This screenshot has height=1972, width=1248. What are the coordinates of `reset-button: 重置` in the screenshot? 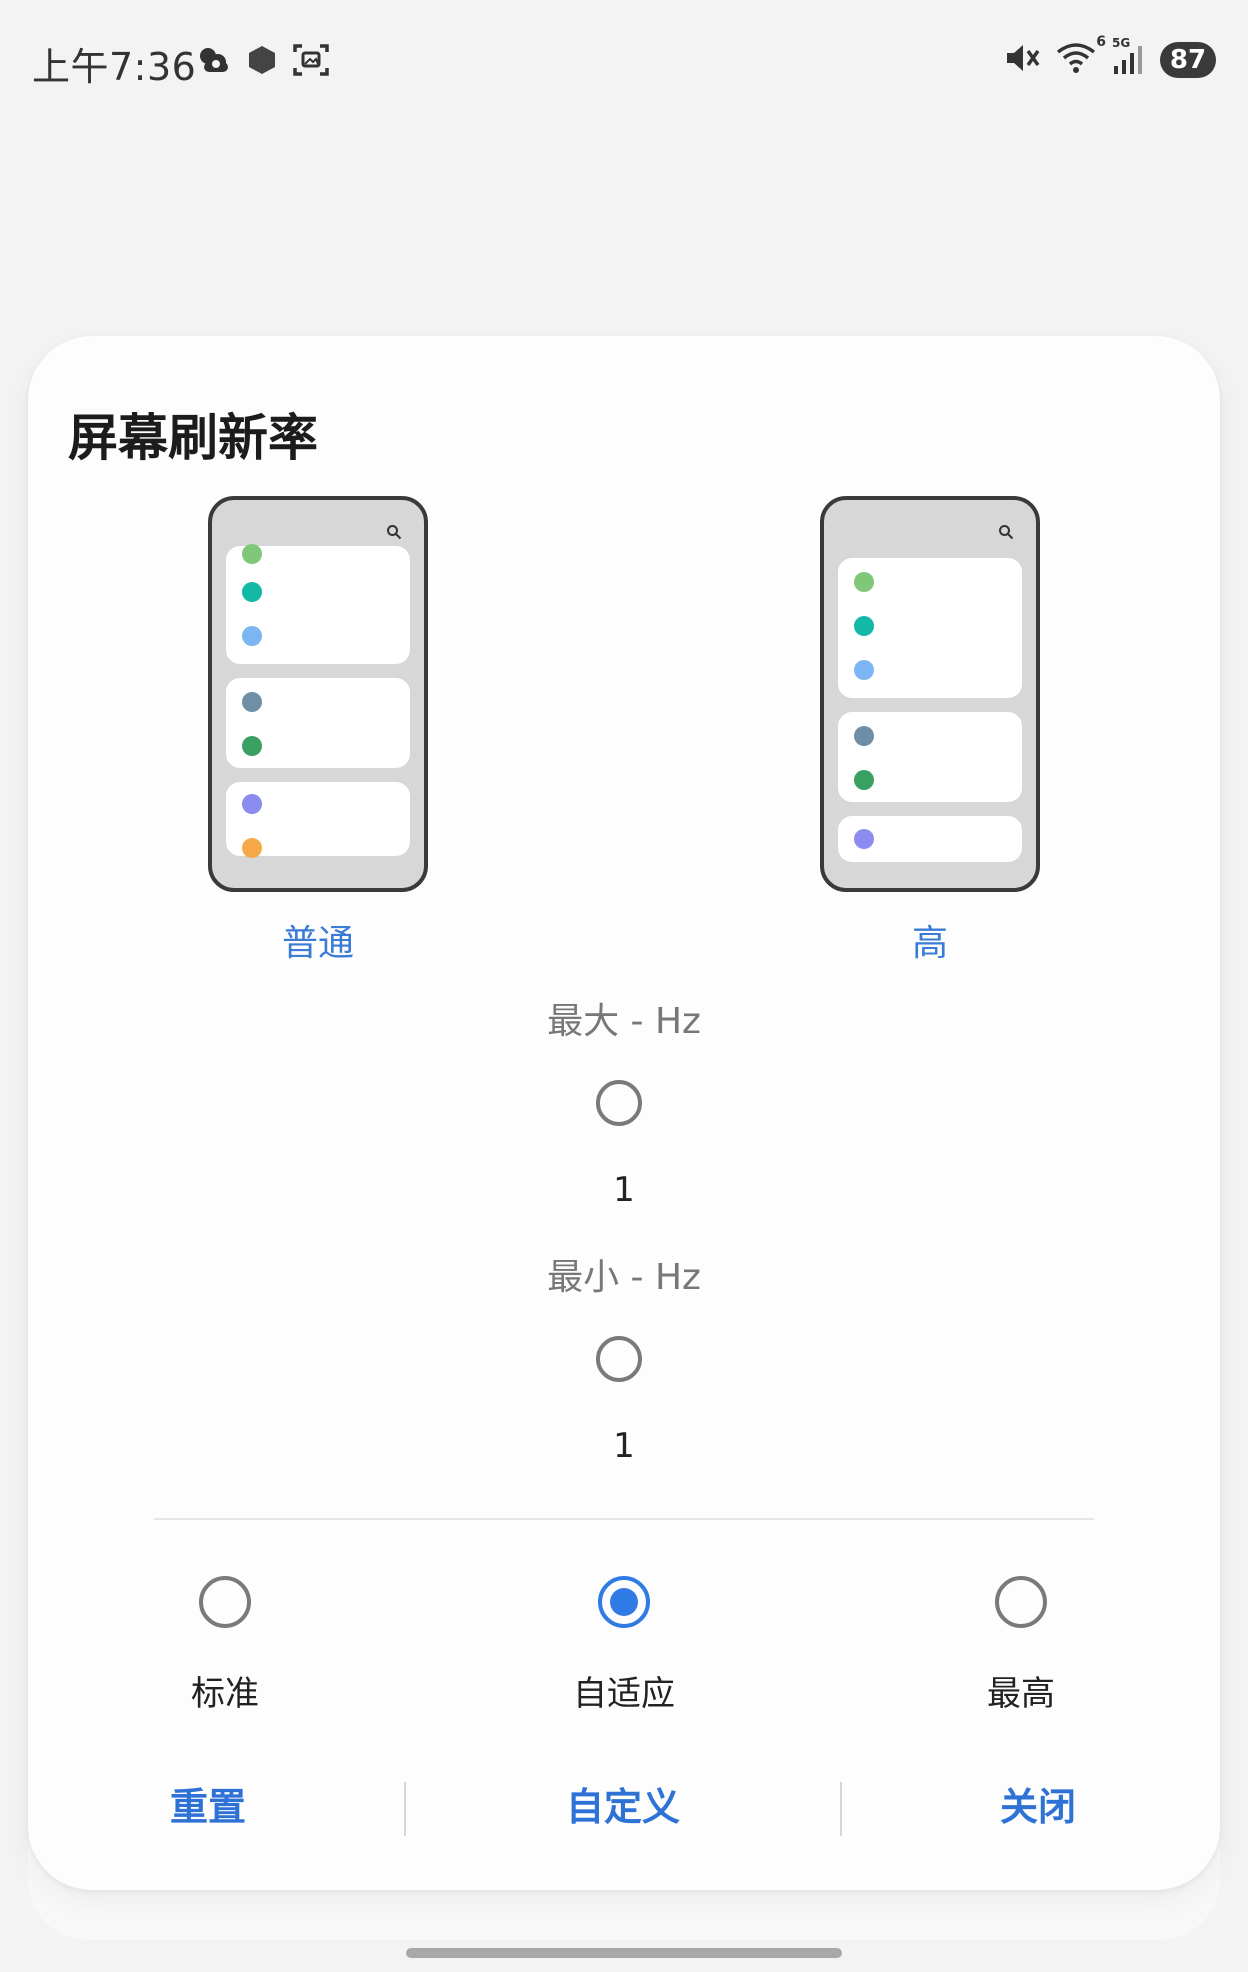 It's located at (208, 1803).